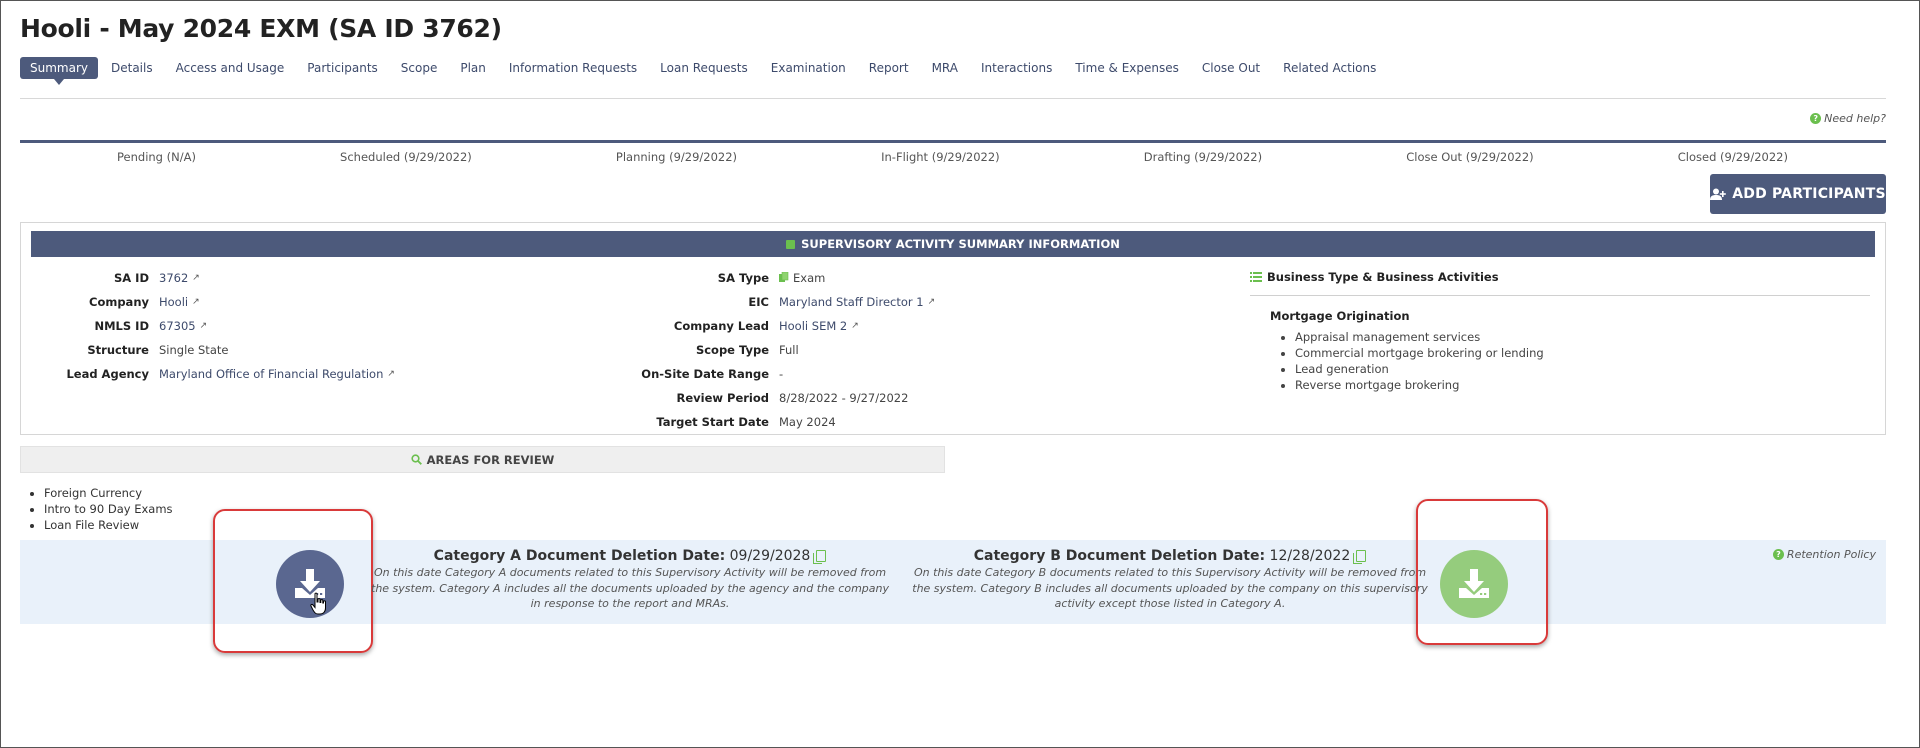  I want to click on structure-value: Single State, so click(194, 349).